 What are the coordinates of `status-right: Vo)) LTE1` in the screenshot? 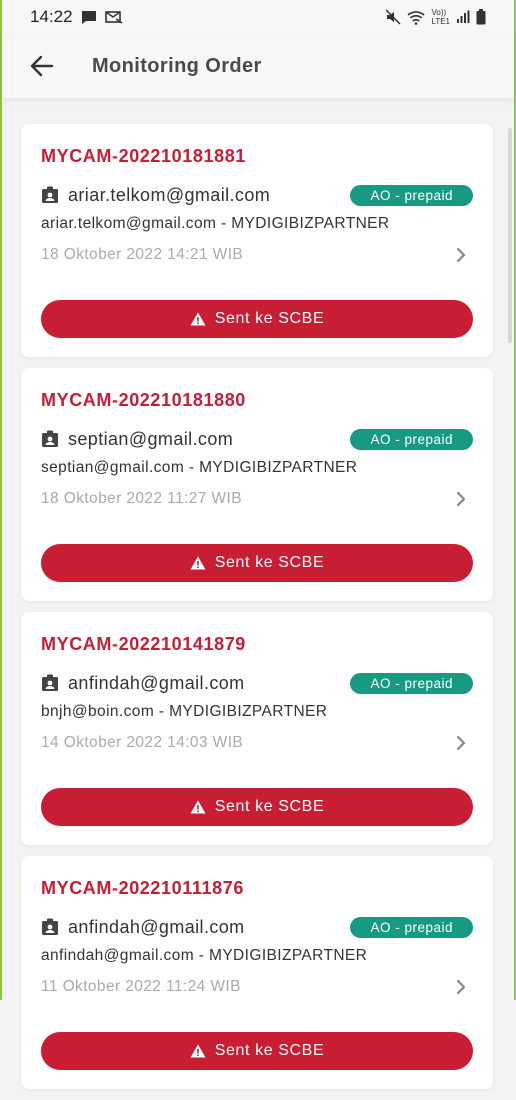 It's located at (435, 17).